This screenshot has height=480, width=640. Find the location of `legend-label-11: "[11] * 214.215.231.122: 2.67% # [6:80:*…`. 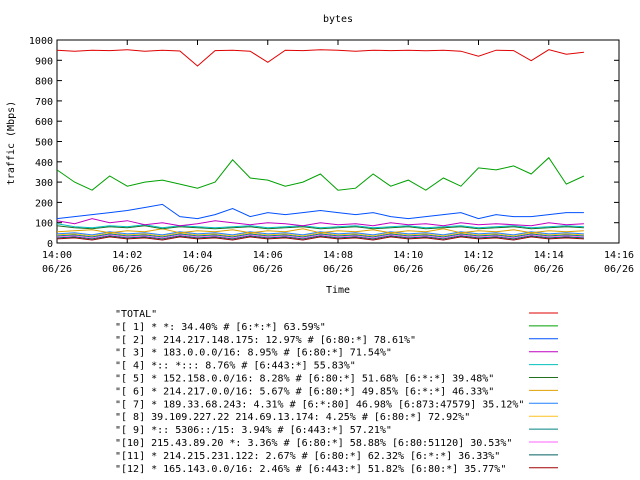

legend-label-11: "[11] * 214.215.231.122: 2.67% # [6:80:*… is located at coordinates (307, 456).